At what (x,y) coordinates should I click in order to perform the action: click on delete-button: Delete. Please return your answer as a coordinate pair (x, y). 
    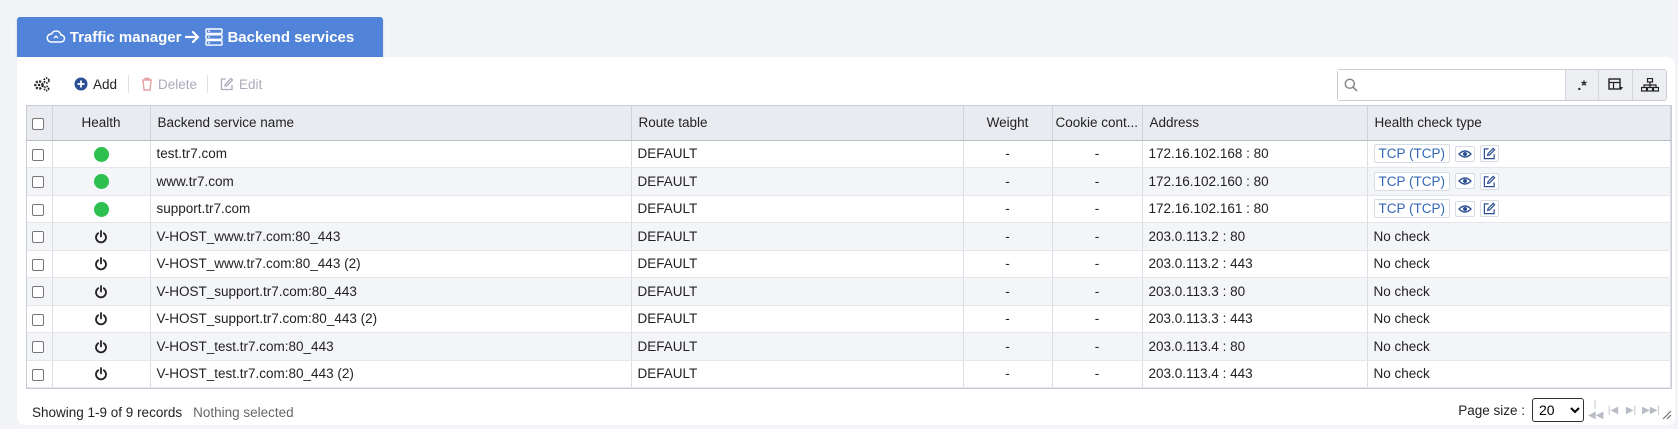
    Looking at the image, I should click on (169, 84).